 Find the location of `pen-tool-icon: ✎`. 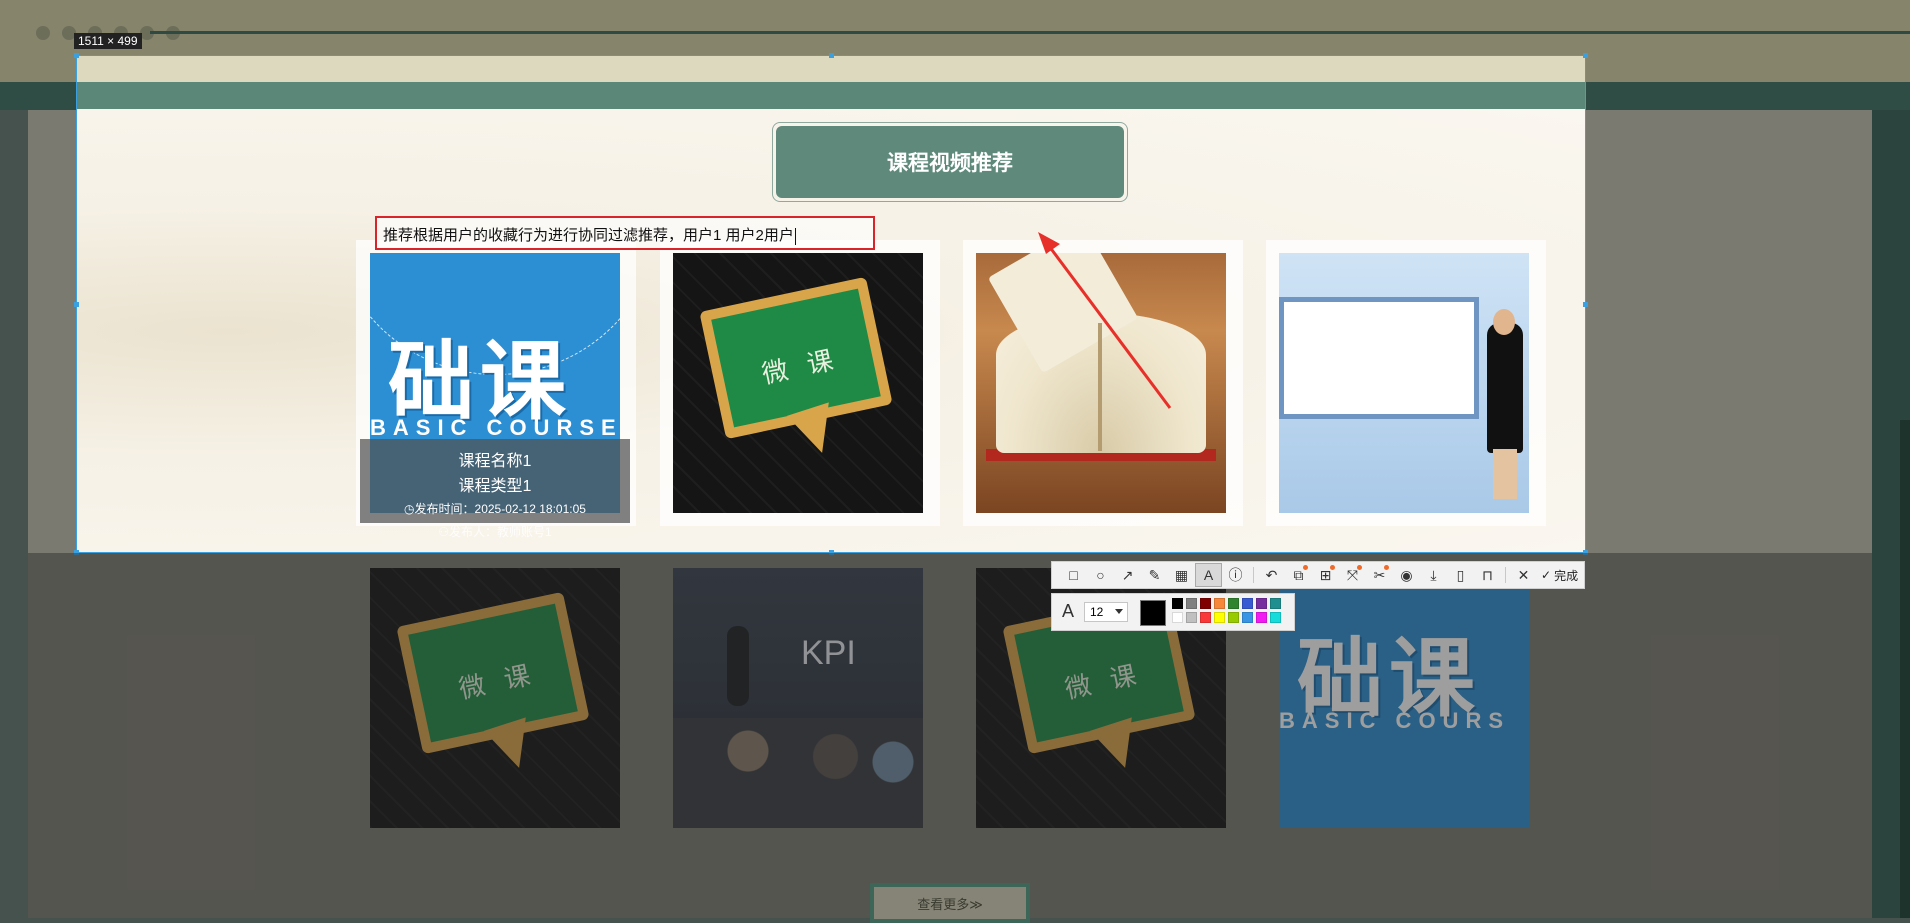

pen-tool-icon: ✎ is located at coordinates (1154, 575).